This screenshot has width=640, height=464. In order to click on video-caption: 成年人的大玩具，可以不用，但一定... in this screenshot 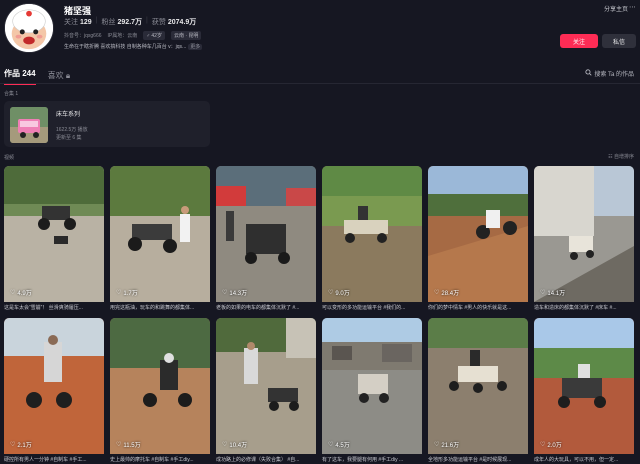, I will do `click(576, 460)`.